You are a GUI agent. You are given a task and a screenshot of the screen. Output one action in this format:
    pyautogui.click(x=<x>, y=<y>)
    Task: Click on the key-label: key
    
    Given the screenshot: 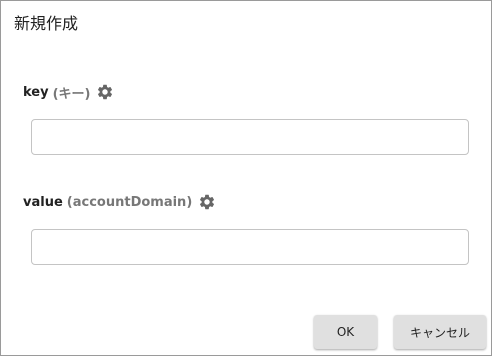 What is the action you would take?
    pyautogui.click(x=36, y=92)
    